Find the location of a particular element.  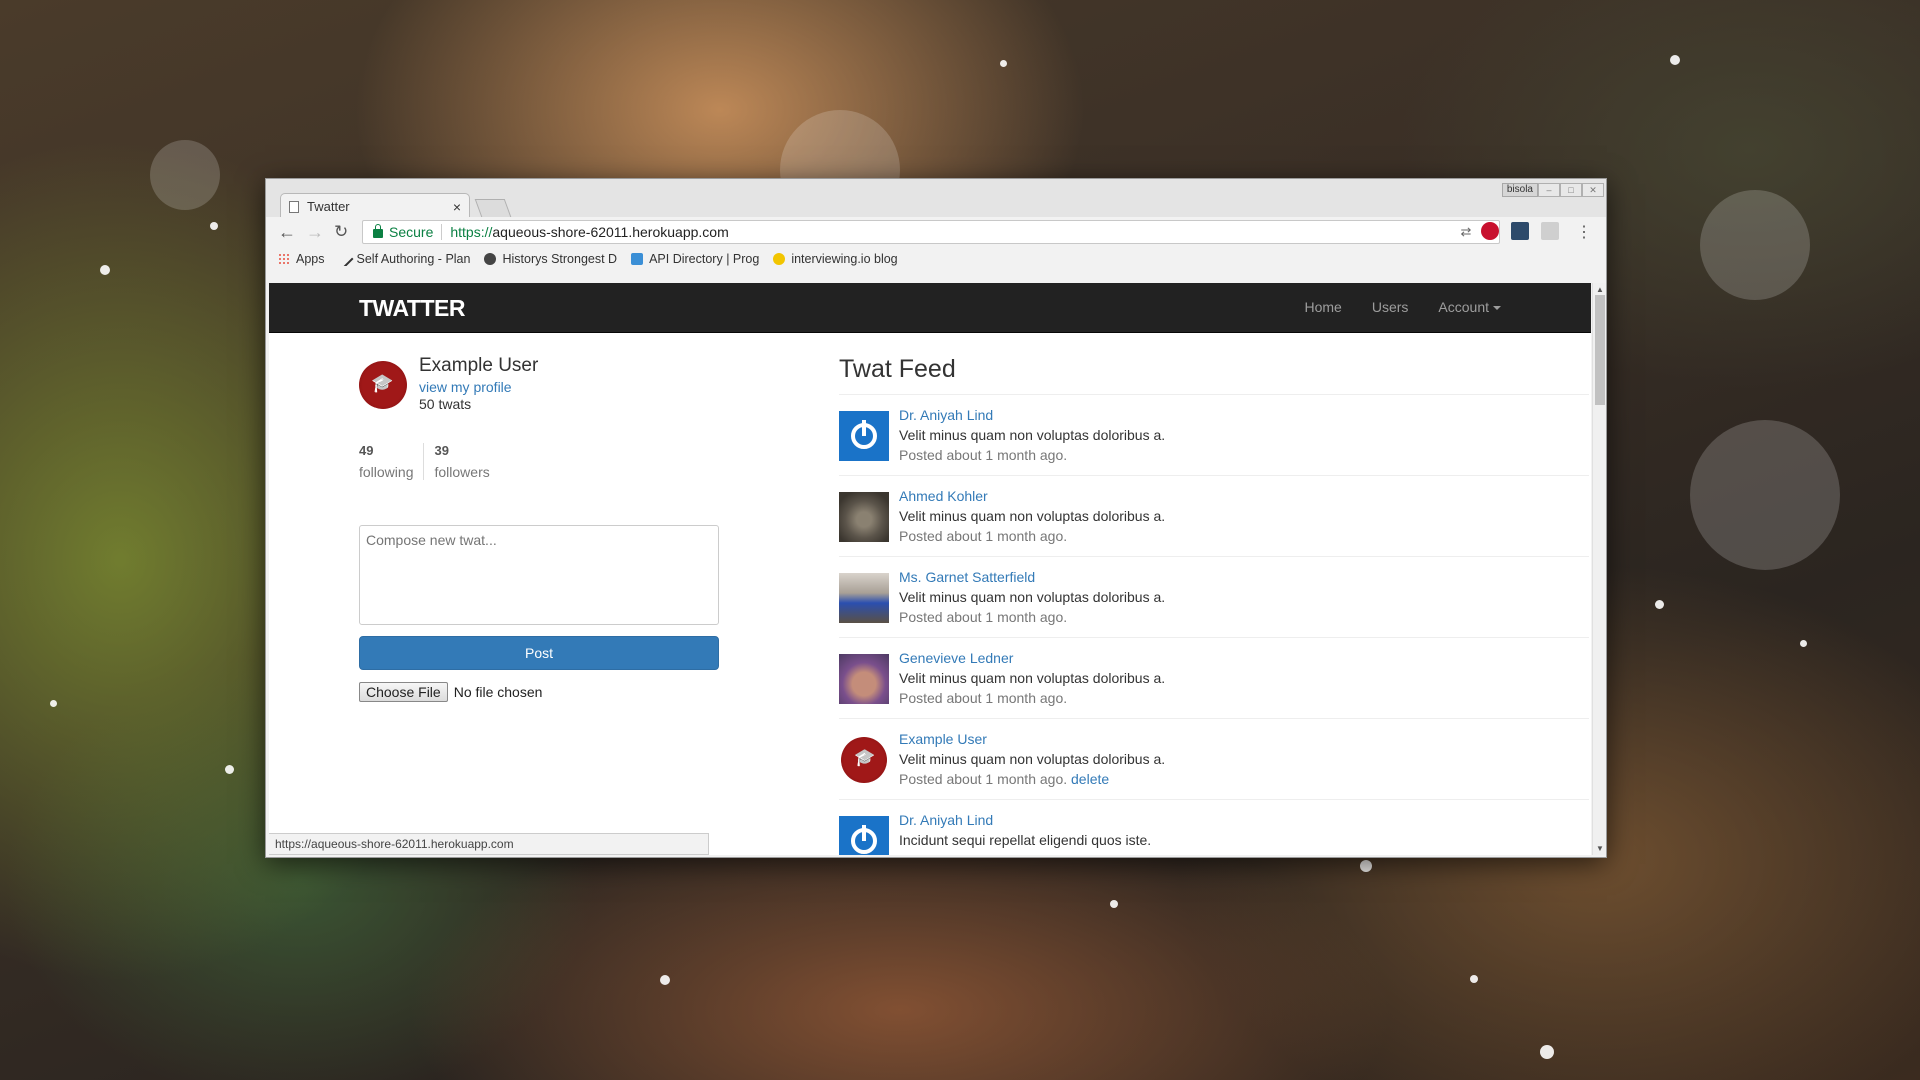

tab-title: Twatter is located at coordinates (328, 206).